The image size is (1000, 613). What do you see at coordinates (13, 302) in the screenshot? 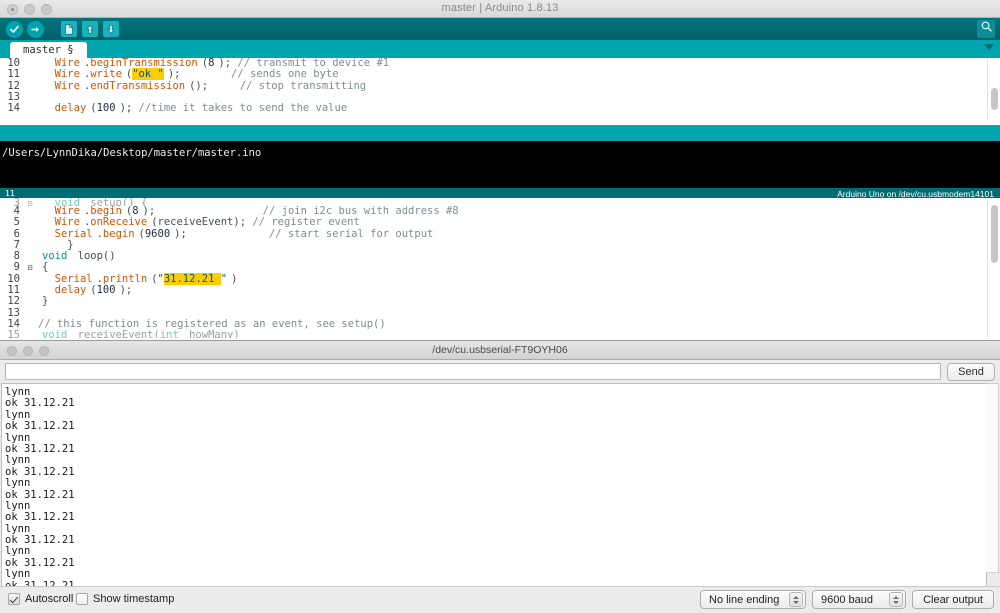
I see `line-number: 12` at bounding box center [13, 302].